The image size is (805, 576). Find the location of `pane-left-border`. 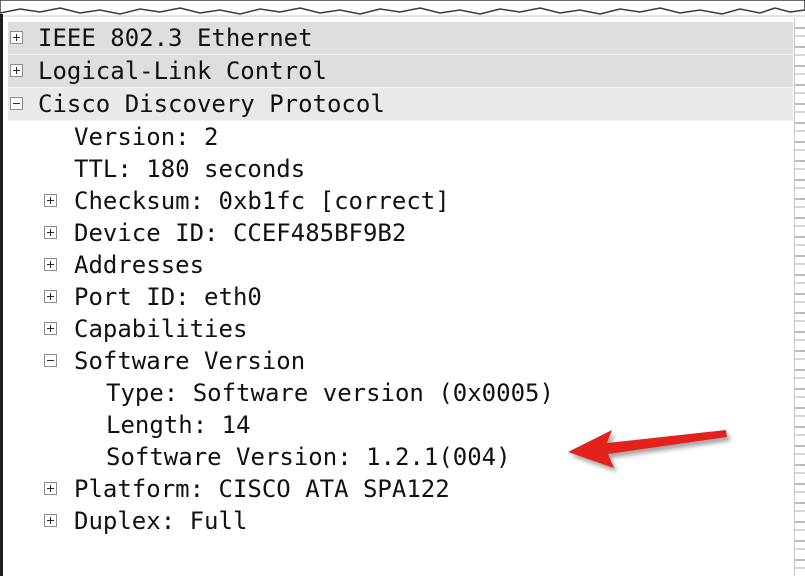

pane-left-border is located at coordinates (1, 295).